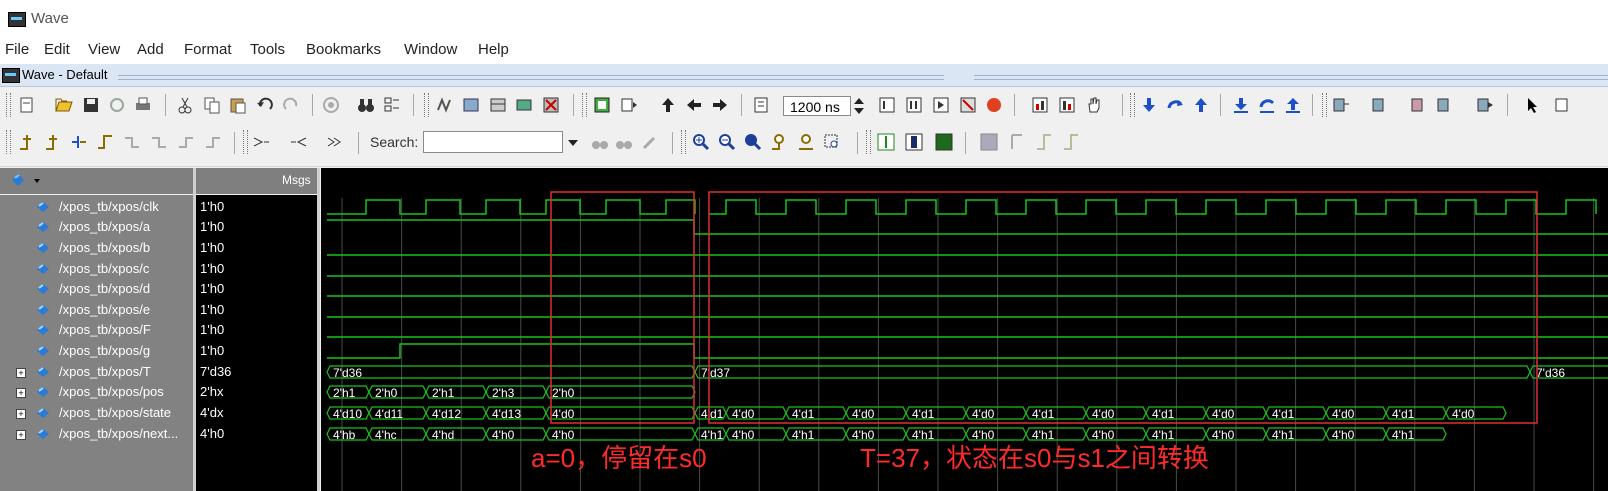 This screenshot has height=491, width=1608. Describe the element at coordinates (887, 105) in the screenshot. I see `run-icon` at that location.